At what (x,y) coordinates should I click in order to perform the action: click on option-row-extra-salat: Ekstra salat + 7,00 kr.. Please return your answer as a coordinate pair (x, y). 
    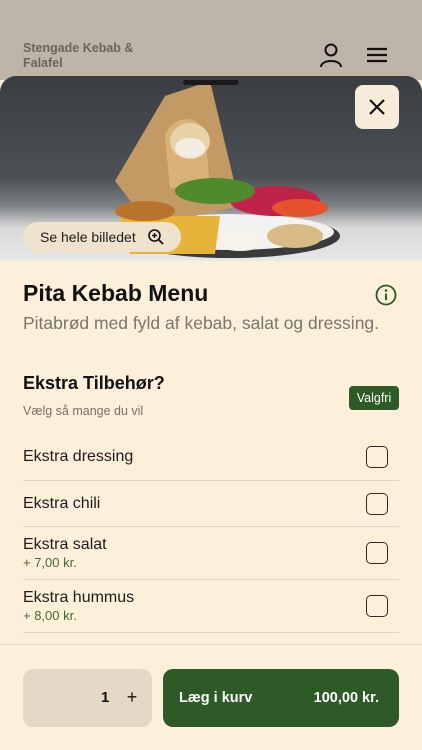
    Looking at the image, I should click on (211, 553).